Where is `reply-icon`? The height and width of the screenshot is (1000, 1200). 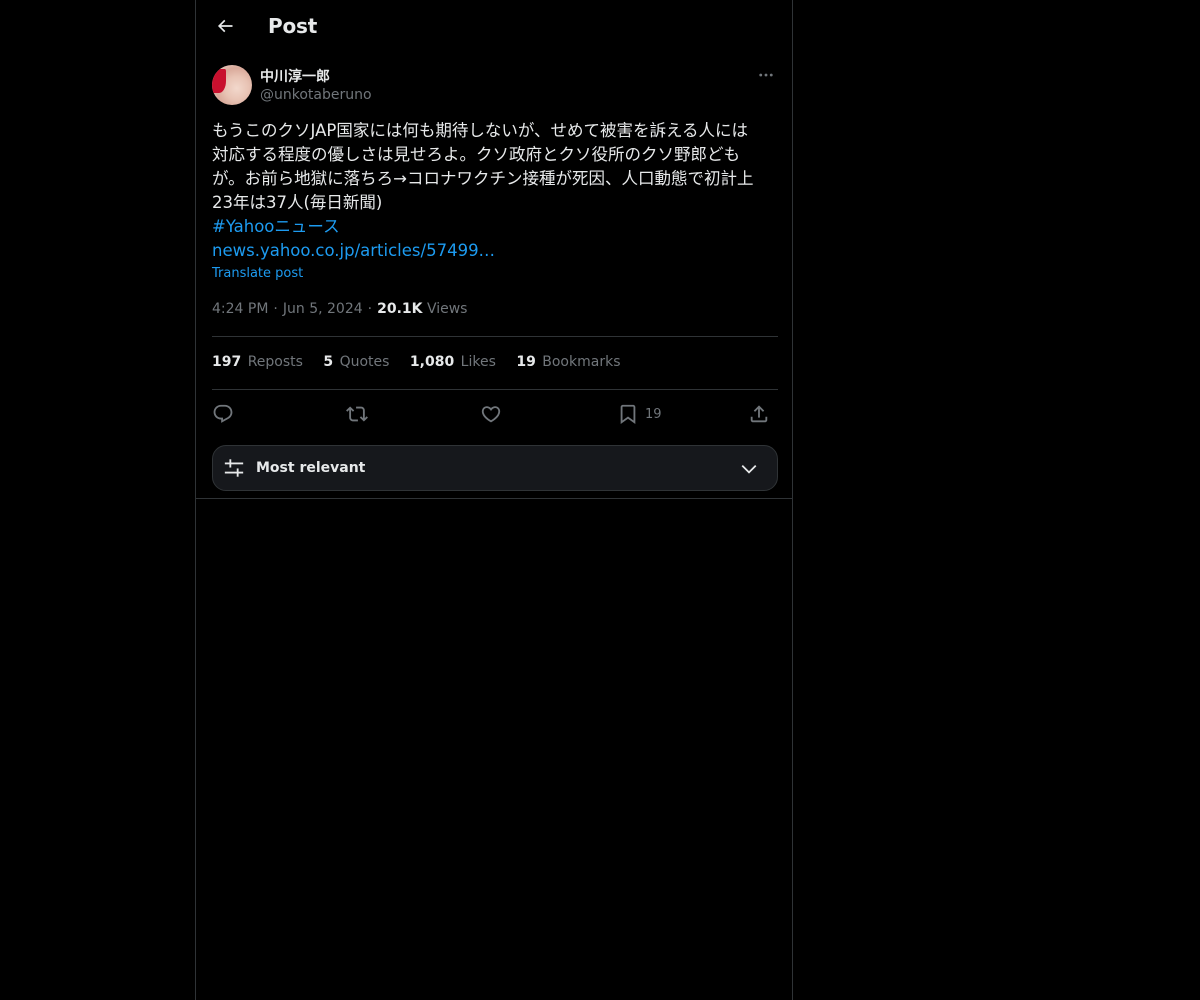 reply-icon is located at coordinates (223, 413).